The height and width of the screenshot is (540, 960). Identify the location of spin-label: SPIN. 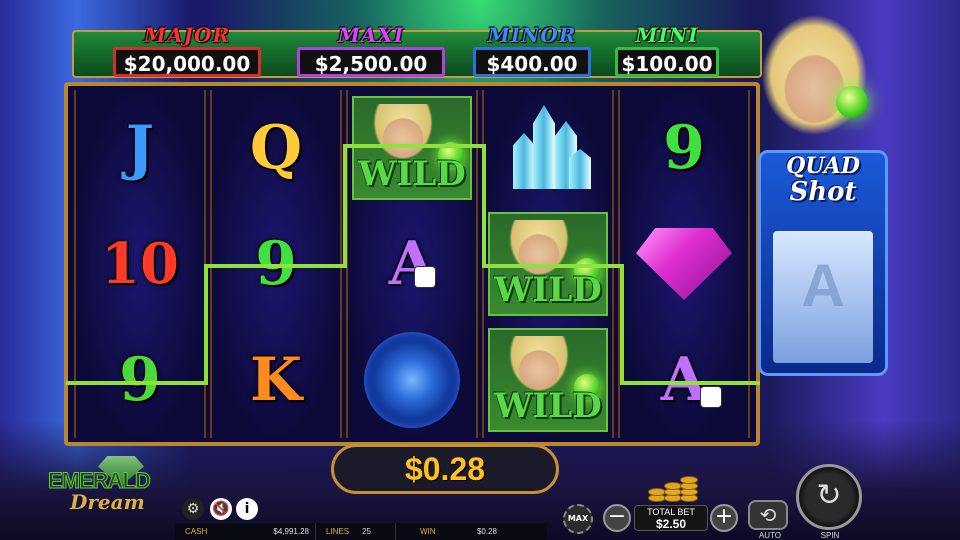
(830, 535).